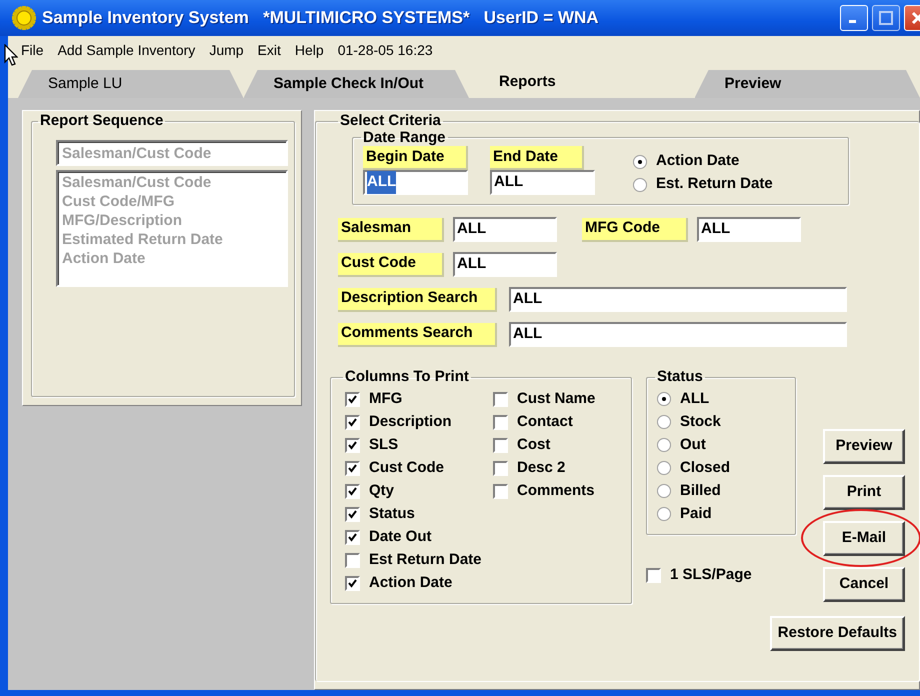 The image size is (920, 696). I want to click on maximize-button, so click(886, 18).